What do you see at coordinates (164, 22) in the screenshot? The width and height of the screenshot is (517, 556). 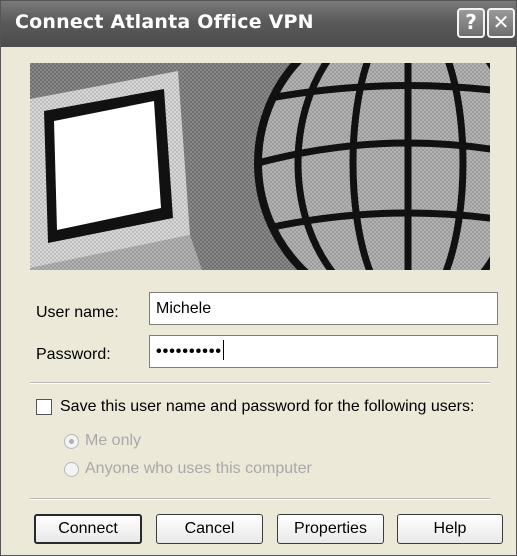 I see `window-title: Connect Atlanta Office VPN` at bounding box center [164, 22].